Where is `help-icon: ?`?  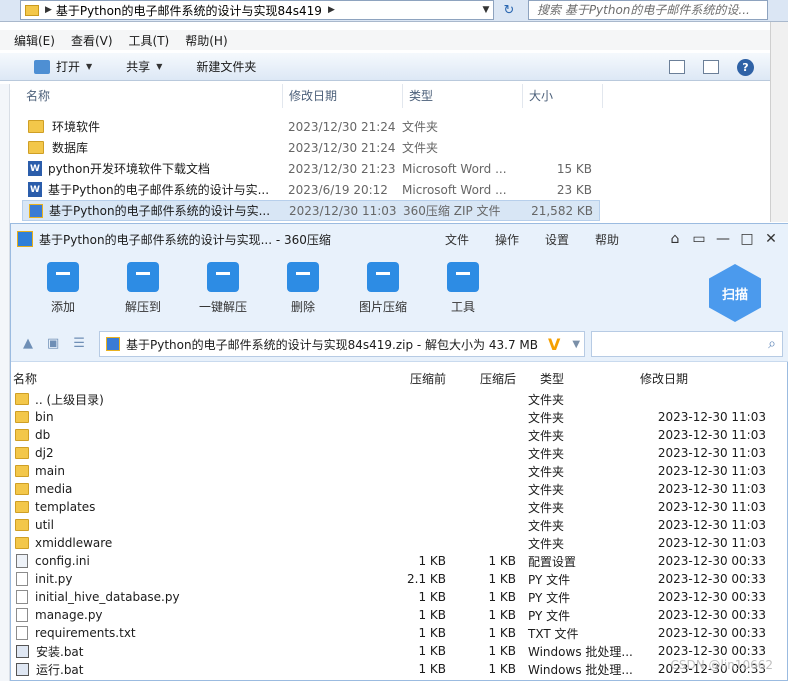 help-icon: ? is located at coordinates (745, 67).